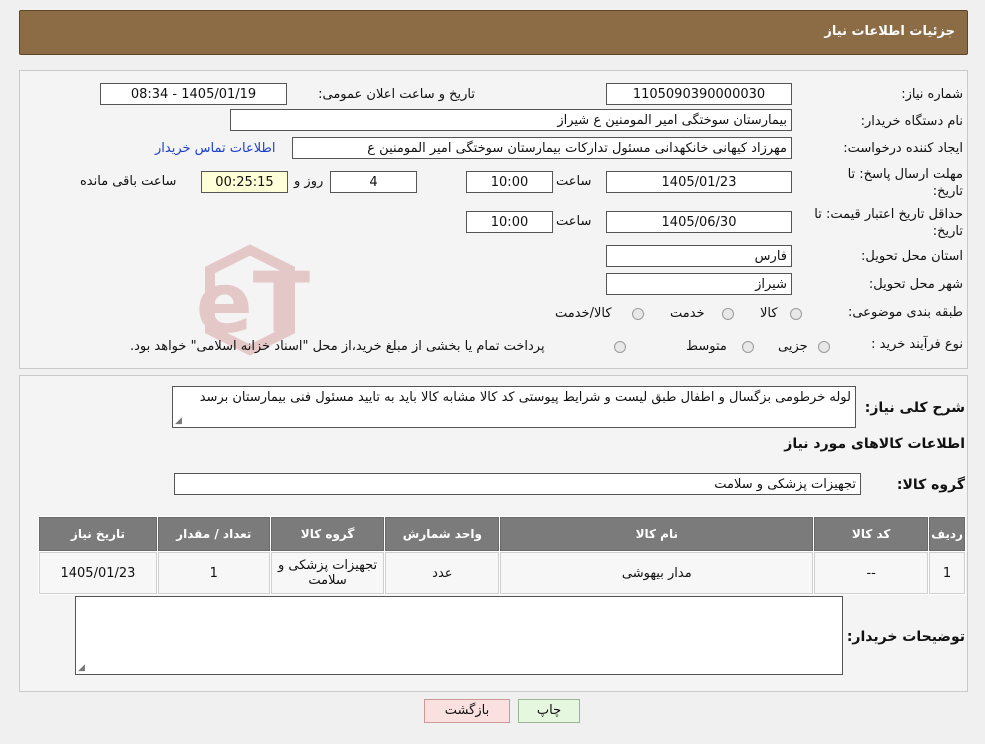 This screenshot has width=985, height=744. What do you see at coordinates (213, 573) in the screenshot?
I see `cell-quantity: 1` at bounding box center [213, 573].